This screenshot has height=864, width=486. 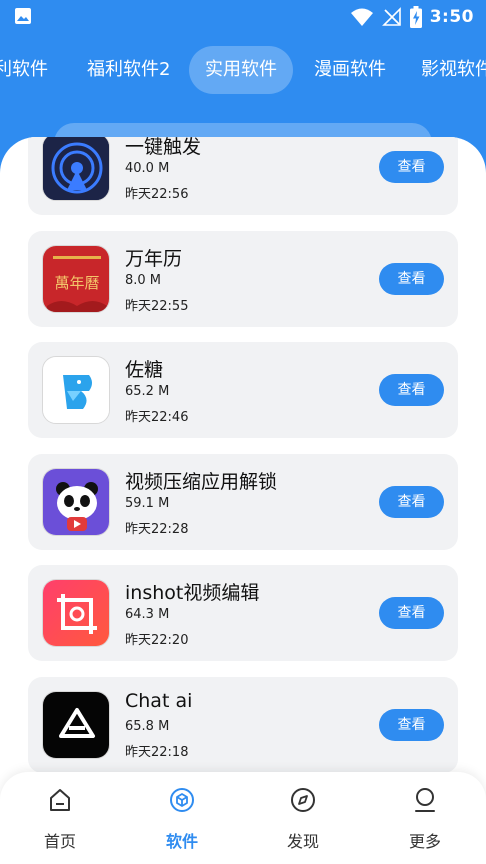 What do you see at coordinates (243, 17) in the screenshot?
I see `status-bar: 3:50` at bounding box center [243, 17].